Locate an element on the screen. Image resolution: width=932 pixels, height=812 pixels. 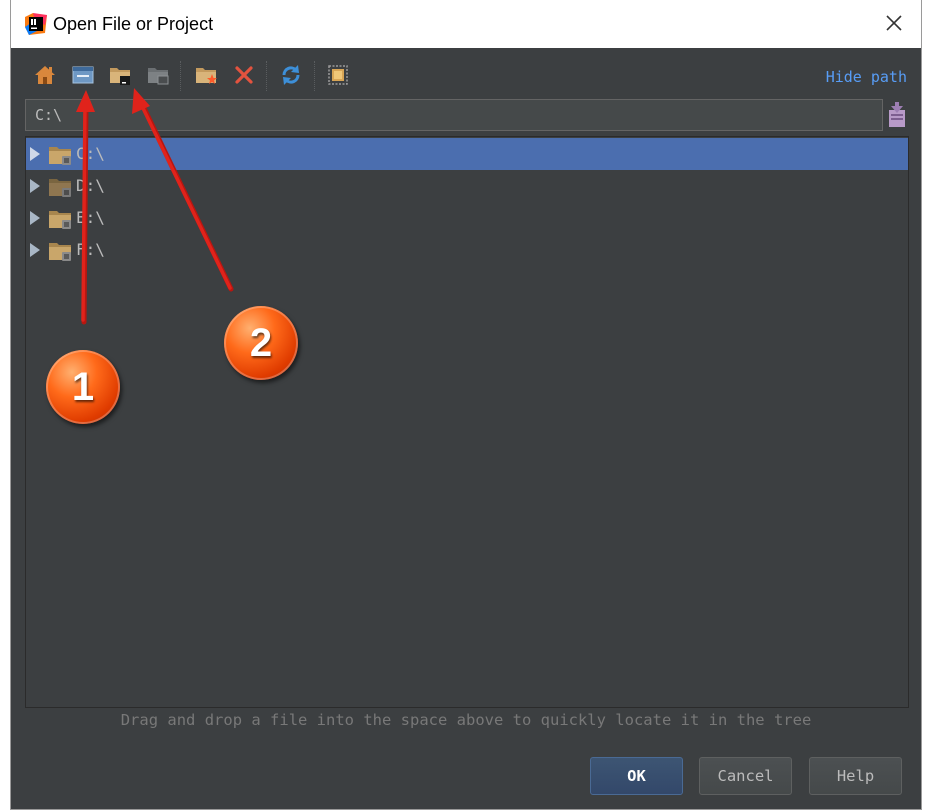
annotation-badge-1: 1 is located at coordinates (83, 387).